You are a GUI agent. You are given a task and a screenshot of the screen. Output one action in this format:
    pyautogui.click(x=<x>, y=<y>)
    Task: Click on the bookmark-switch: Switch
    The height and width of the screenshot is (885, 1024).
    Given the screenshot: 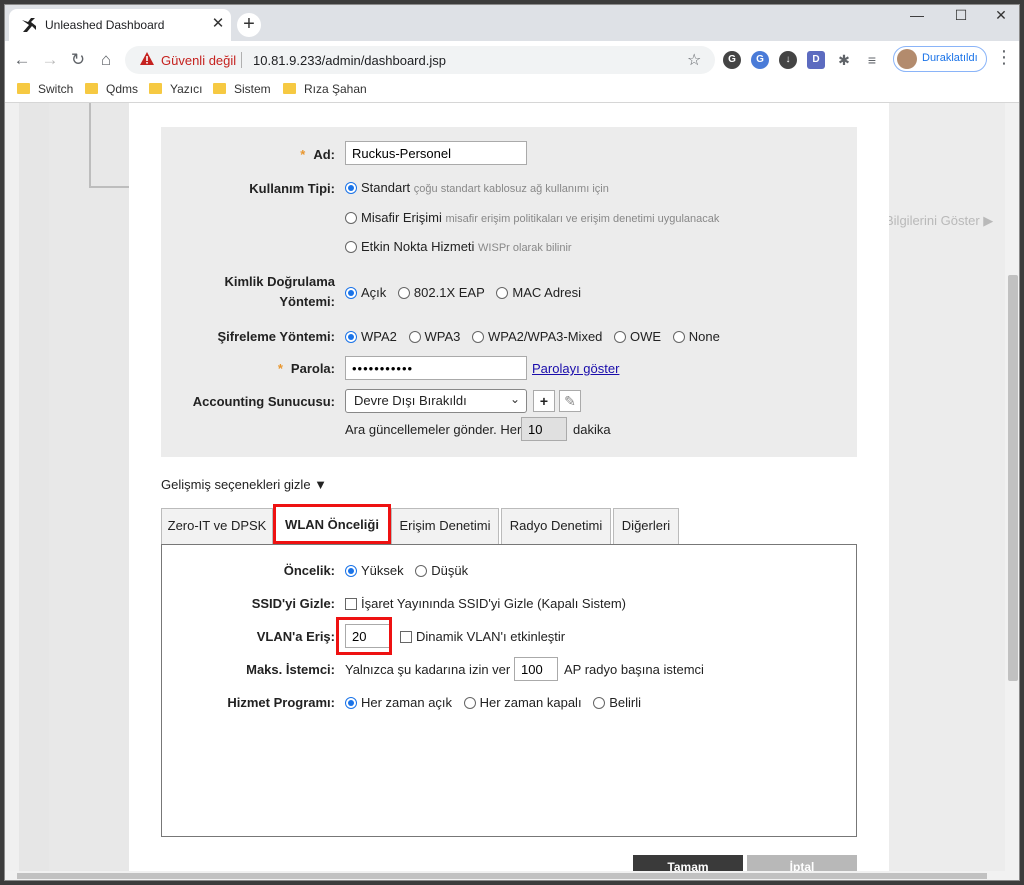 What is the action you would take?
    pyautogui.click(x=45, y=90)
    